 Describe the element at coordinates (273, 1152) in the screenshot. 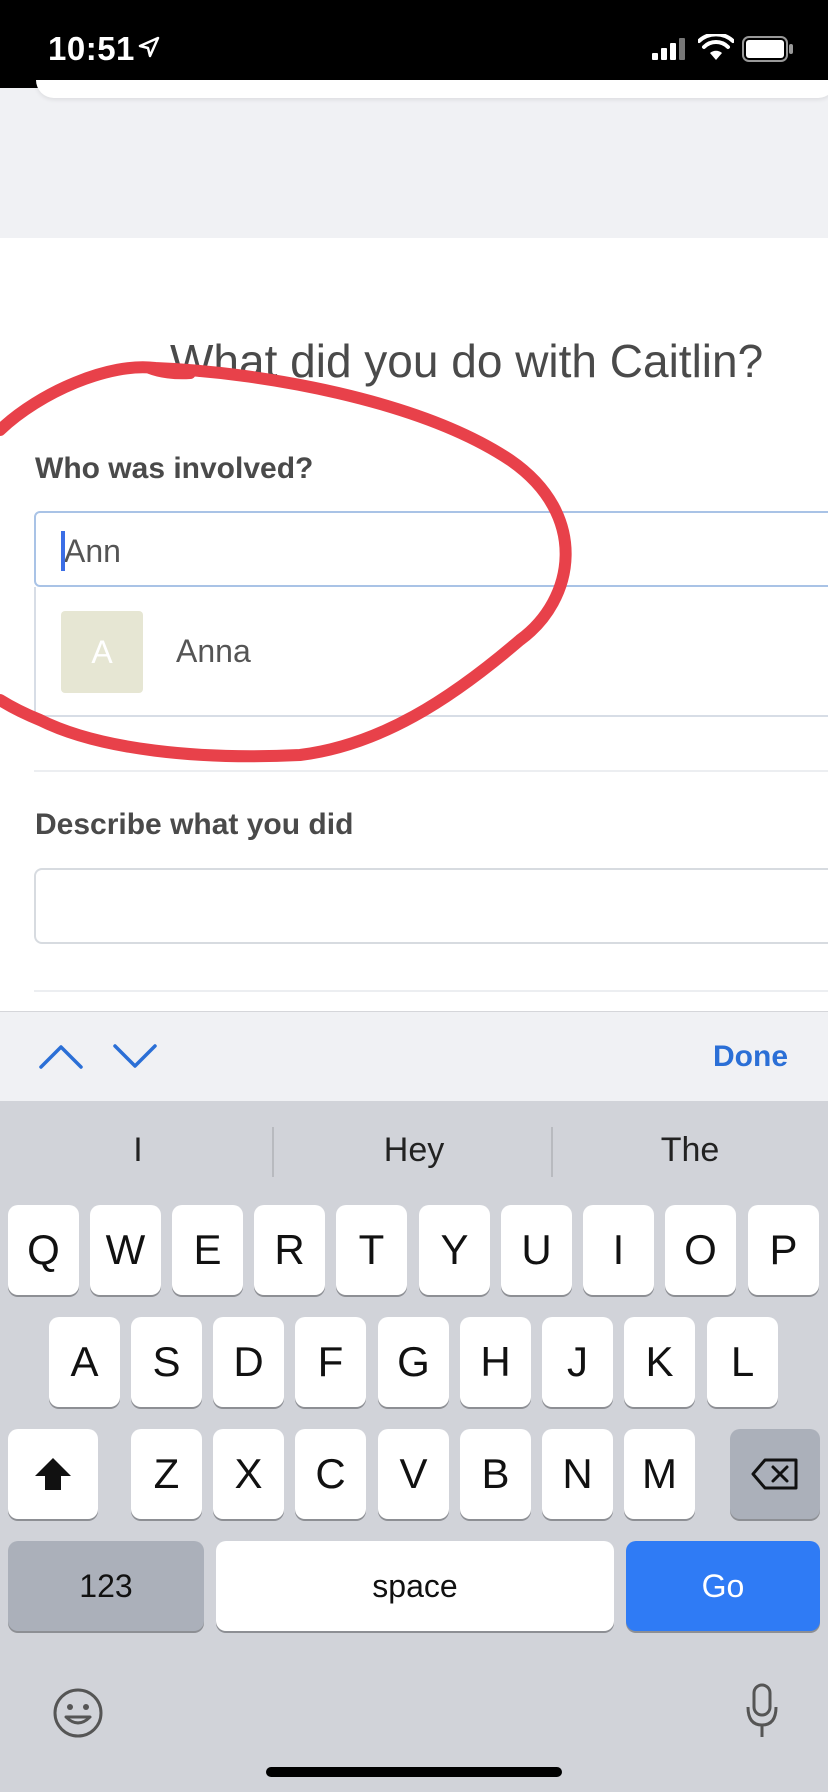

I see `prediction-separator` at that location.